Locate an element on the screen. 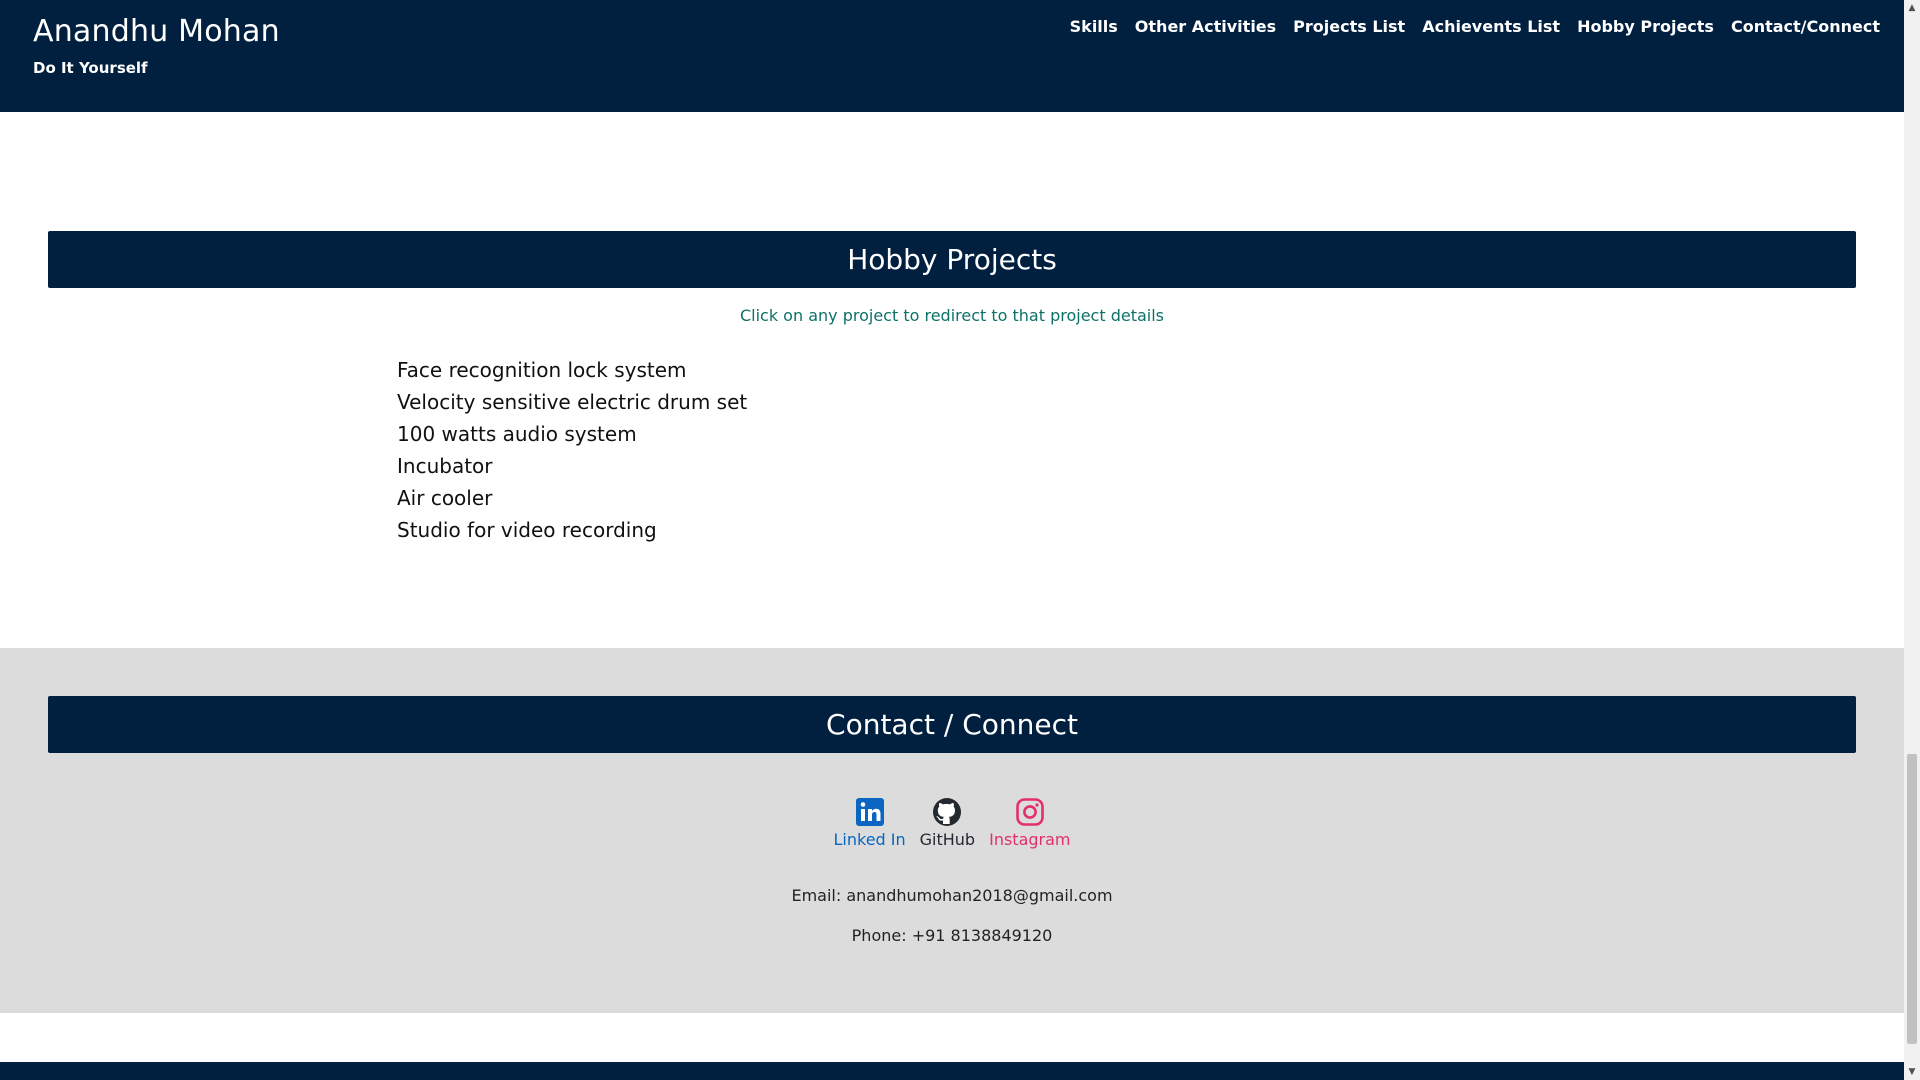  page-scrollbar: ▲ ▼ is located at coordinates (1912, 540).